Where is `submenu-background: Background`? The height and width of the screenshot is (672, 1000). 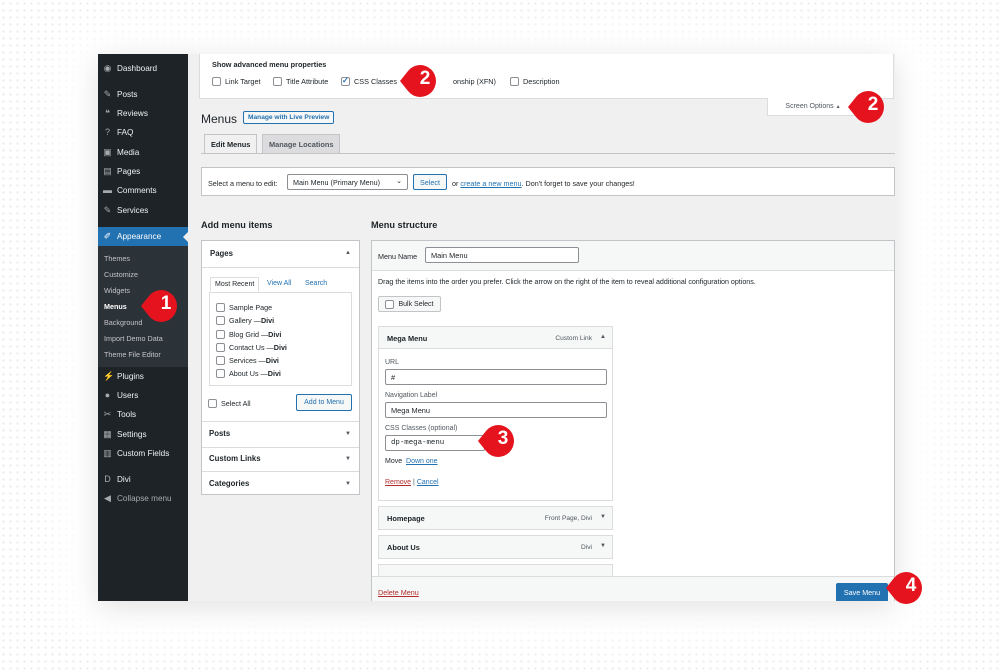
submenu-background: Background is located at coordinates (123, 322).